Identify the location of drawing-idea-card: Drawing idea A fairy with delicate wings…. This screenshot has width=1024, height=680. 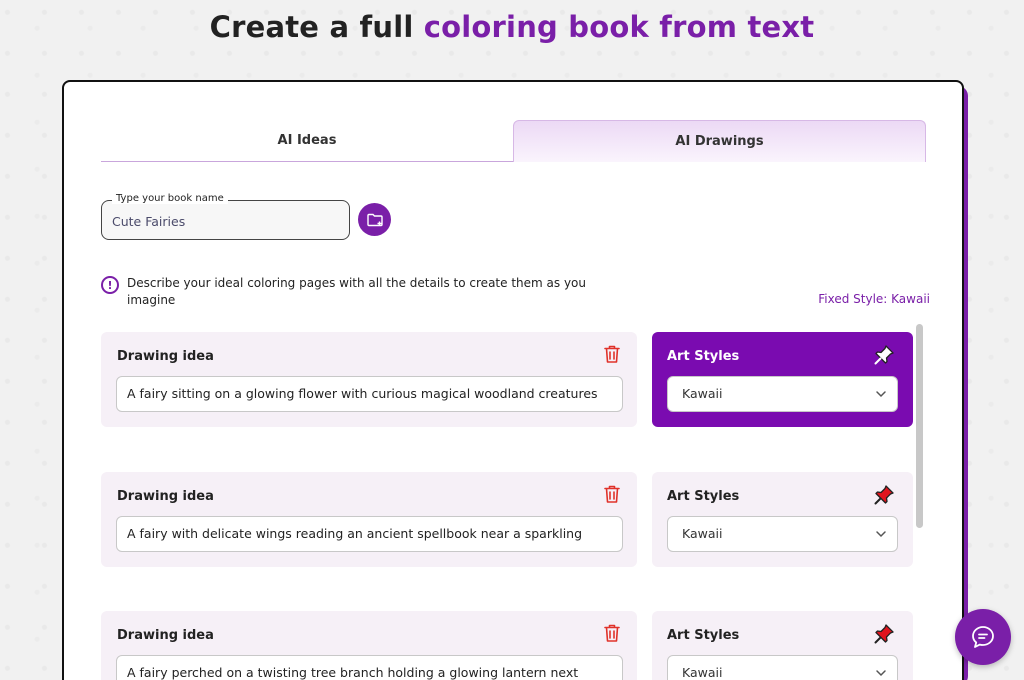
(369, 519).